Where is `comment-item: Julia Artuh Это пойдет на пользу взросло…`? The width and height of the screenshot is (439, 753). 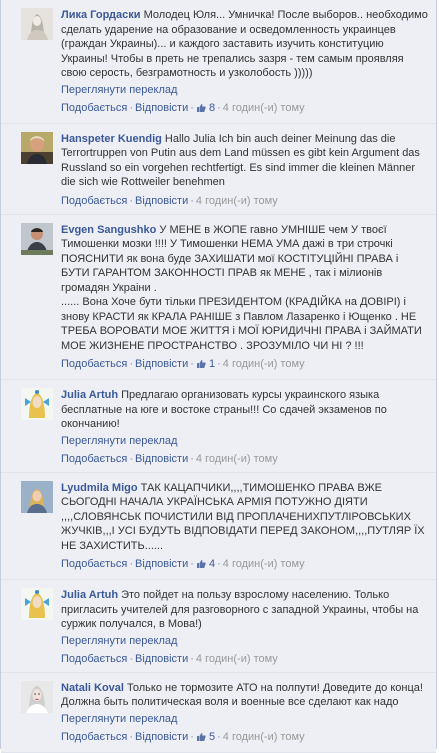
comment-item: Julia Artuh Это пойдет на пользу взросло… is located at coordinates (218, 626).